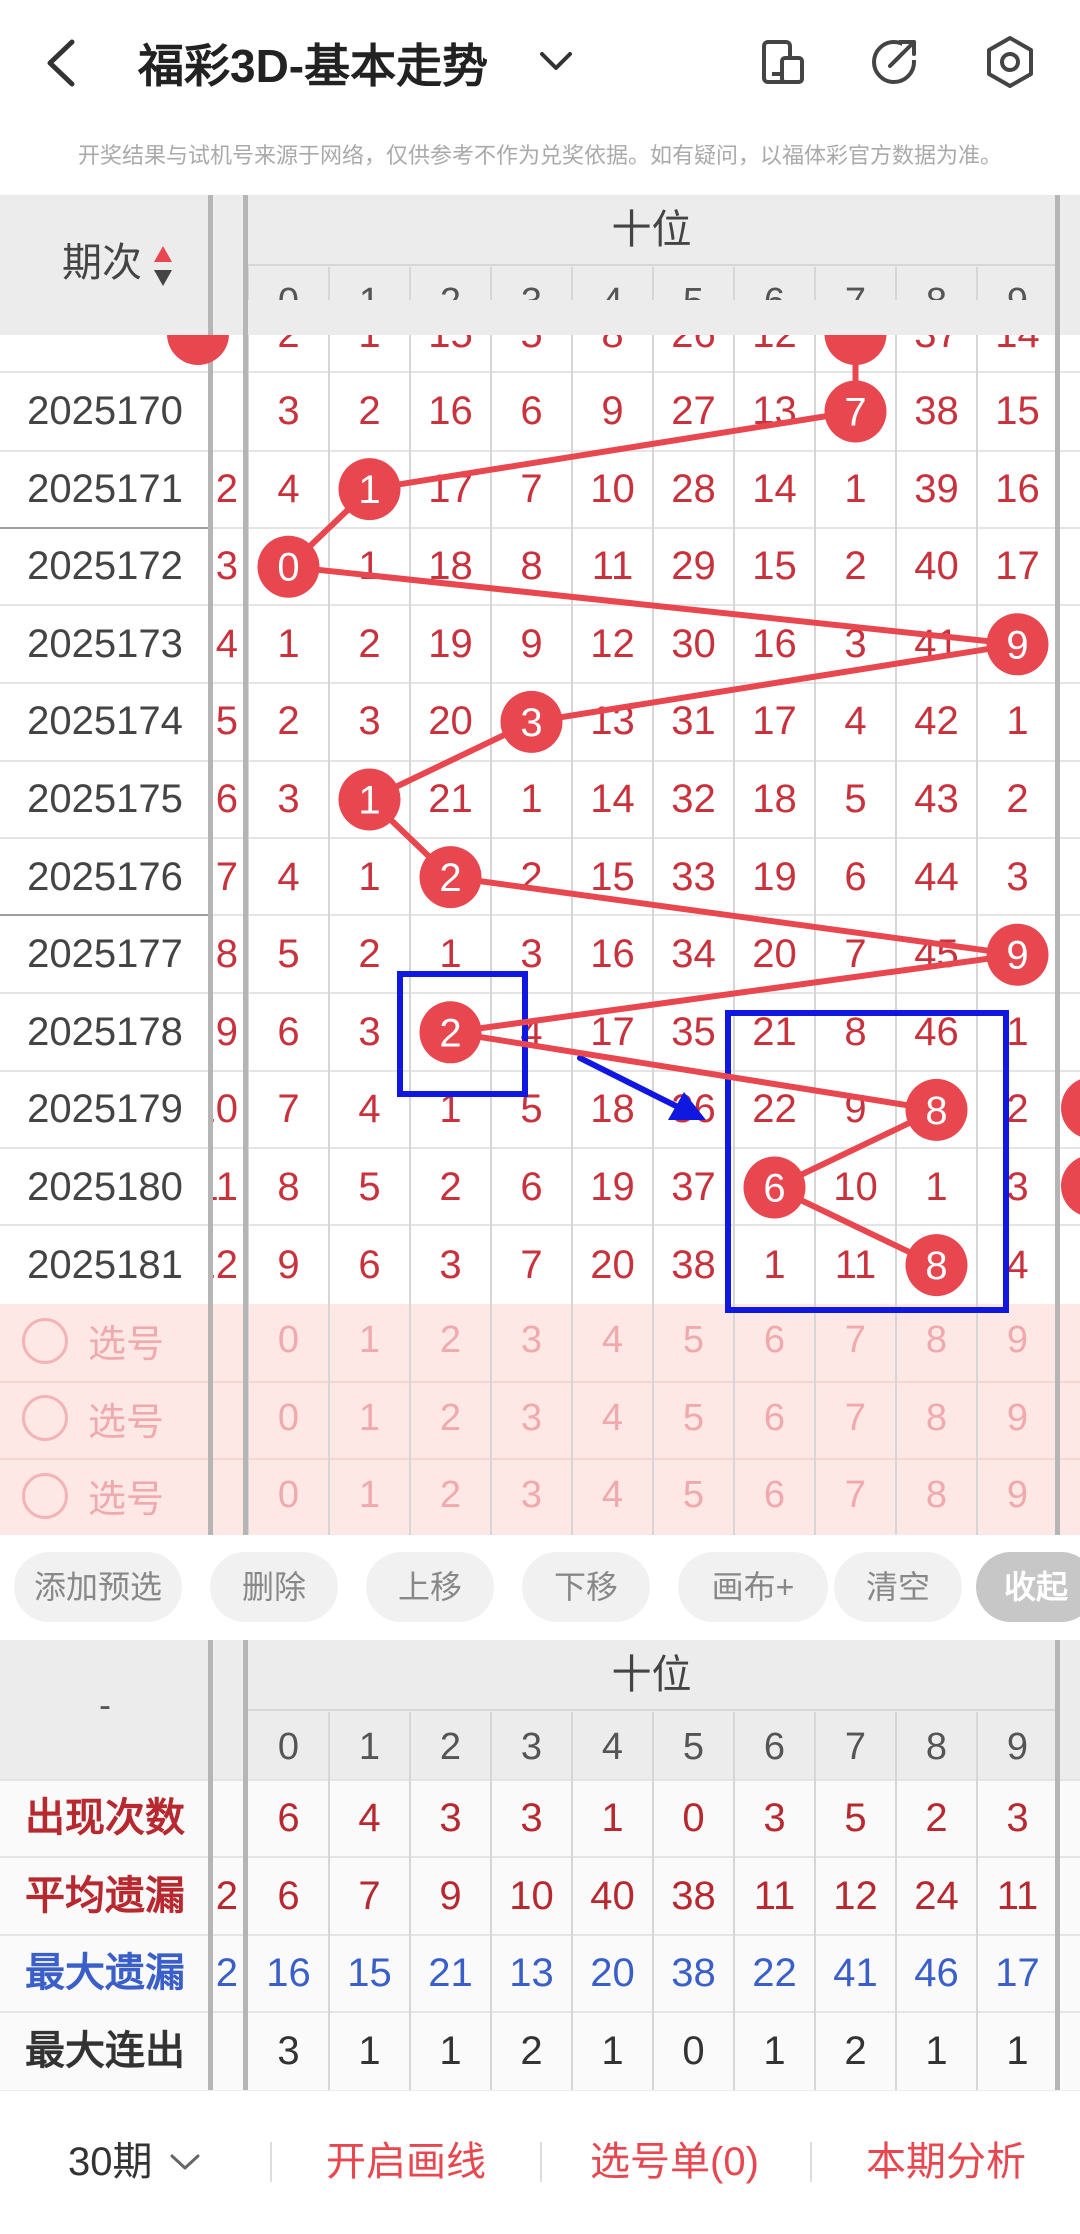  What do you see at coordinates (936, 1973) in the screenshot?
I see `stats-cell: 46` at bounding box center [936, 1973].